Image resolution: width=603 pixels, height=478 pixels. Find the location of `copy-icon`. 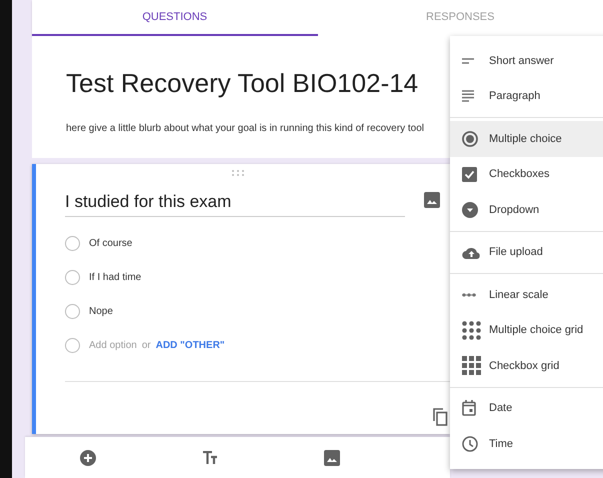

copy-icon is located at coordinates (440, 417).